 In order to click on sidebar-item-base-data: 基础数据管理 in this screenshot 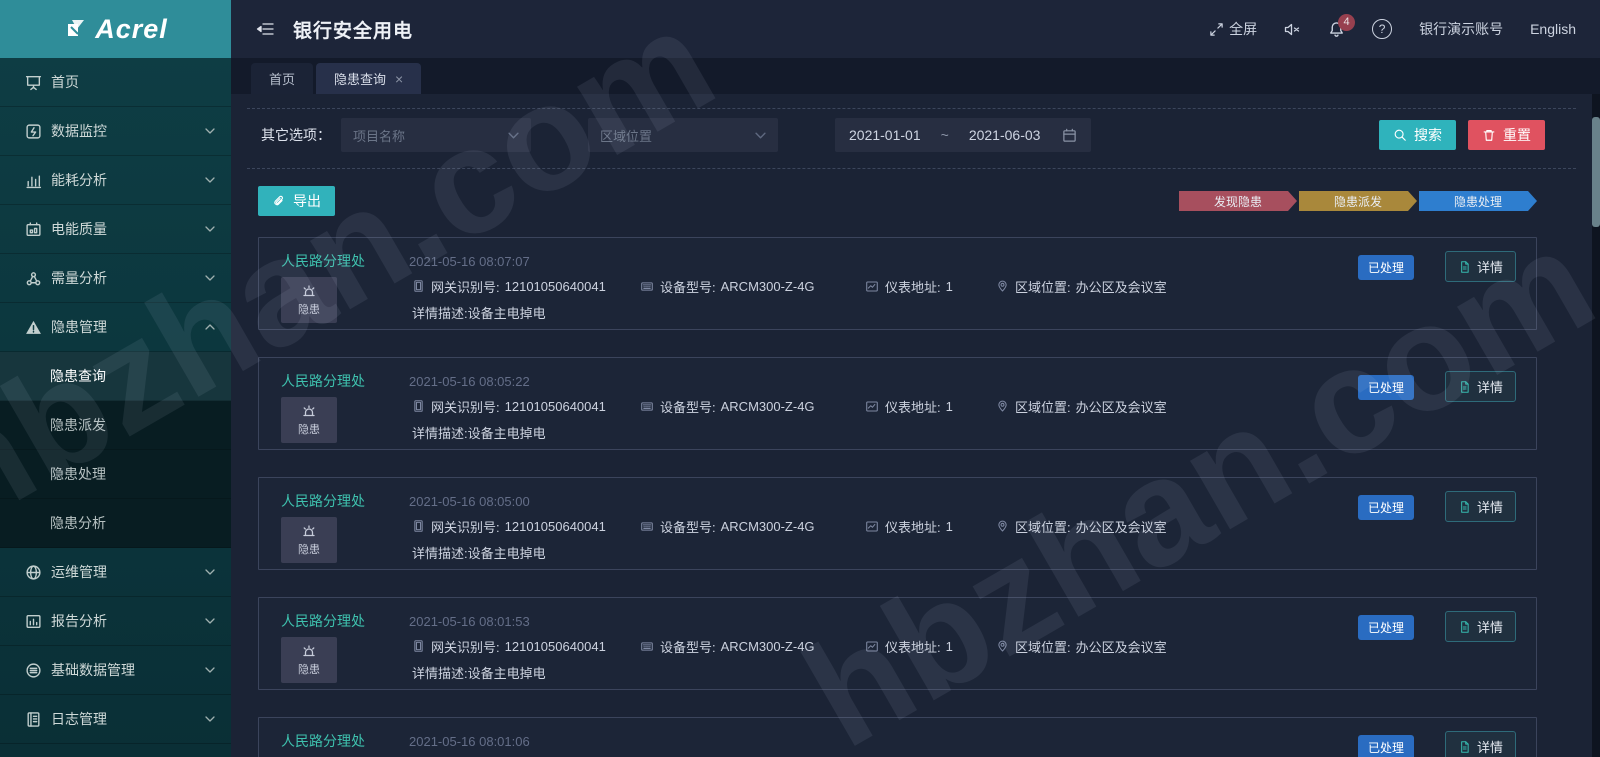, I will do `click(115, 670)`.